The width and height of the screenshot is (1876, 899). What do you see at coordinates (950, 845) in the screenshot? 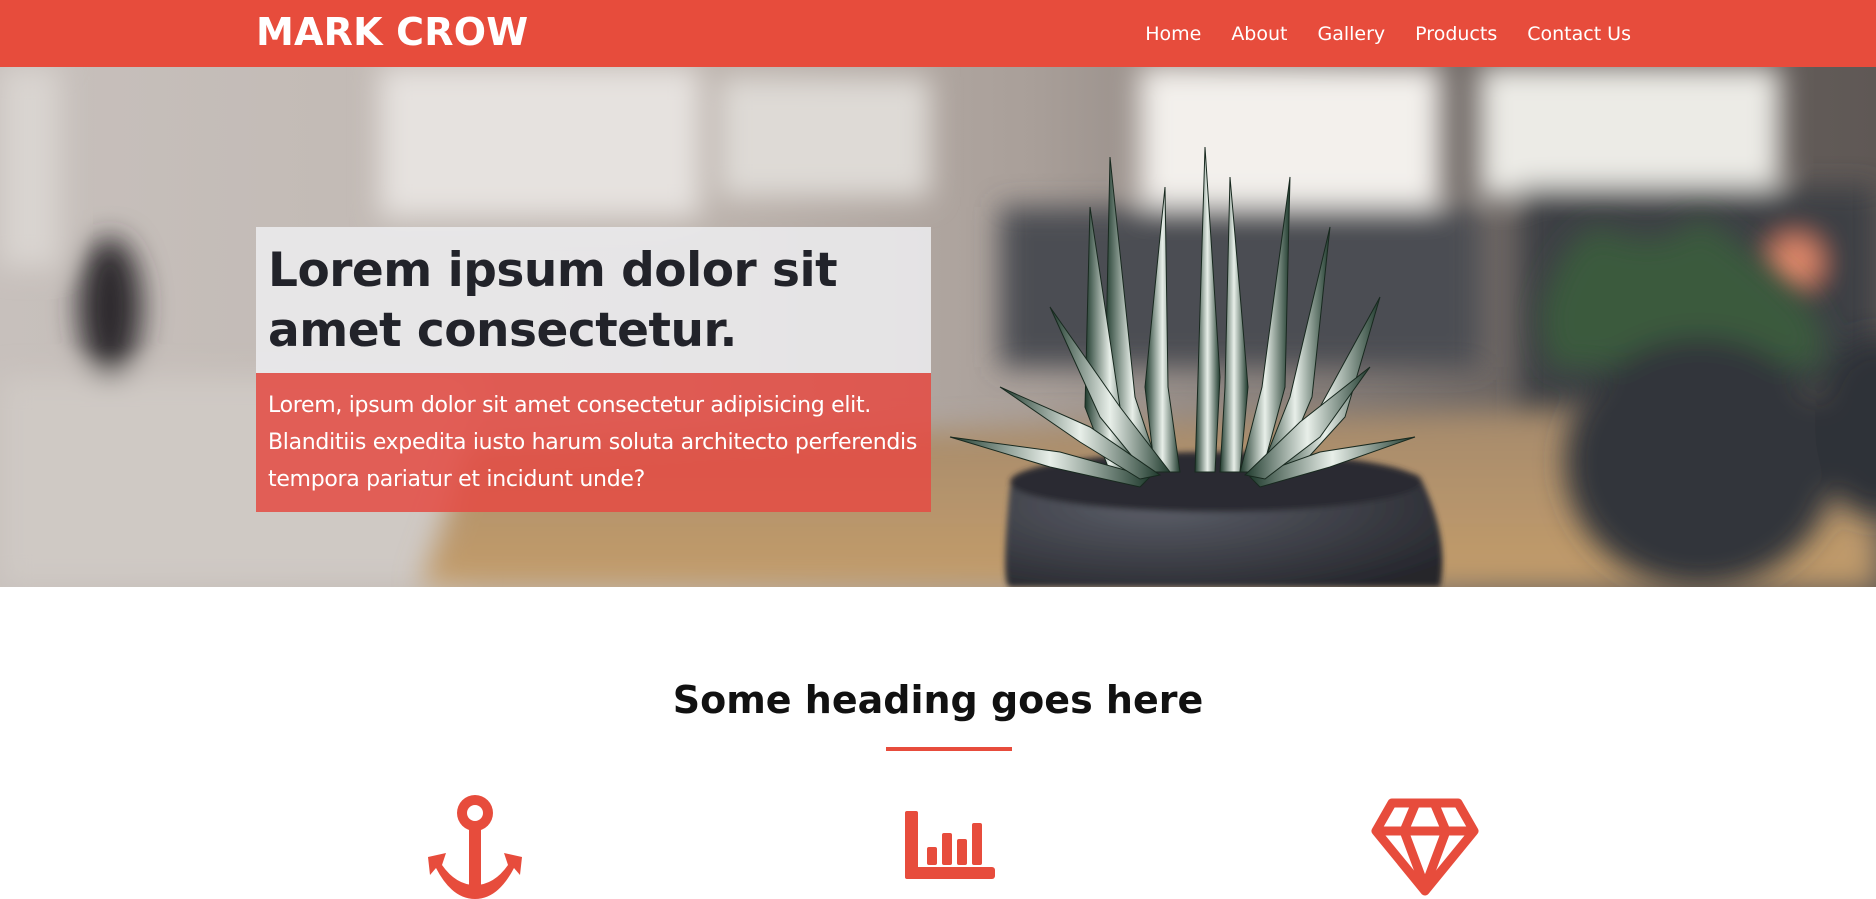
I see `bar-chart-icon` at bounding box center [950, 845].